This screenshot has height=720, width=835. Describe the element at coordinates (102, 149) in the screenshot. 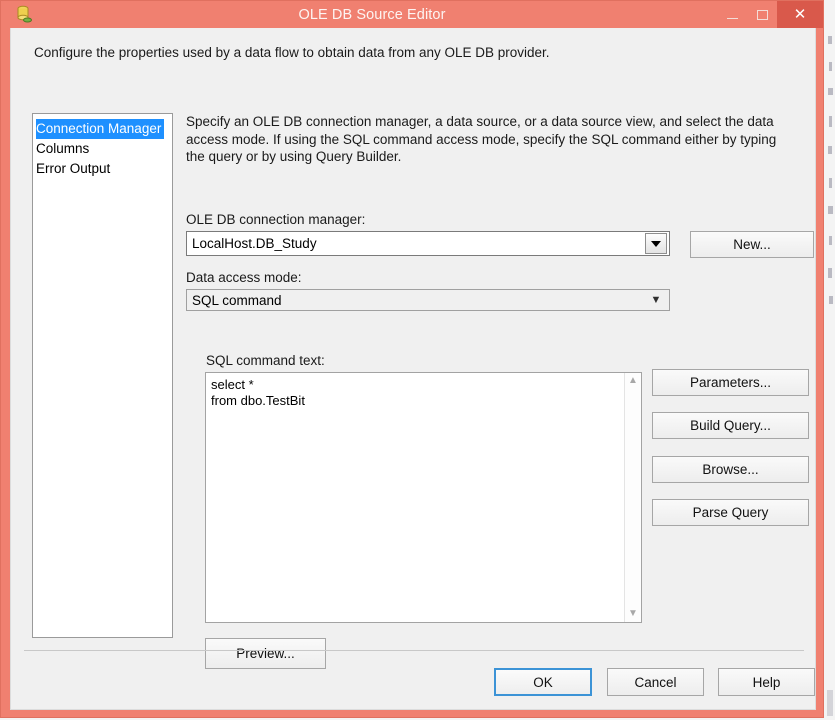

I see `sidebar-item-columns: Columns` at that location.